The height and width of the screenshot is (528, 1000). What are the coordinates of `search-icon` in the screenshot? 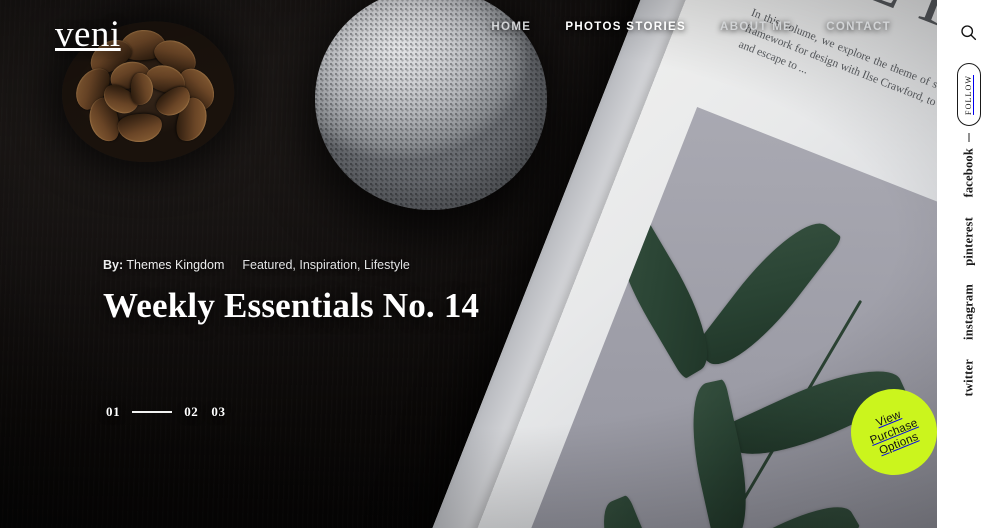 It's located at (969, 32).